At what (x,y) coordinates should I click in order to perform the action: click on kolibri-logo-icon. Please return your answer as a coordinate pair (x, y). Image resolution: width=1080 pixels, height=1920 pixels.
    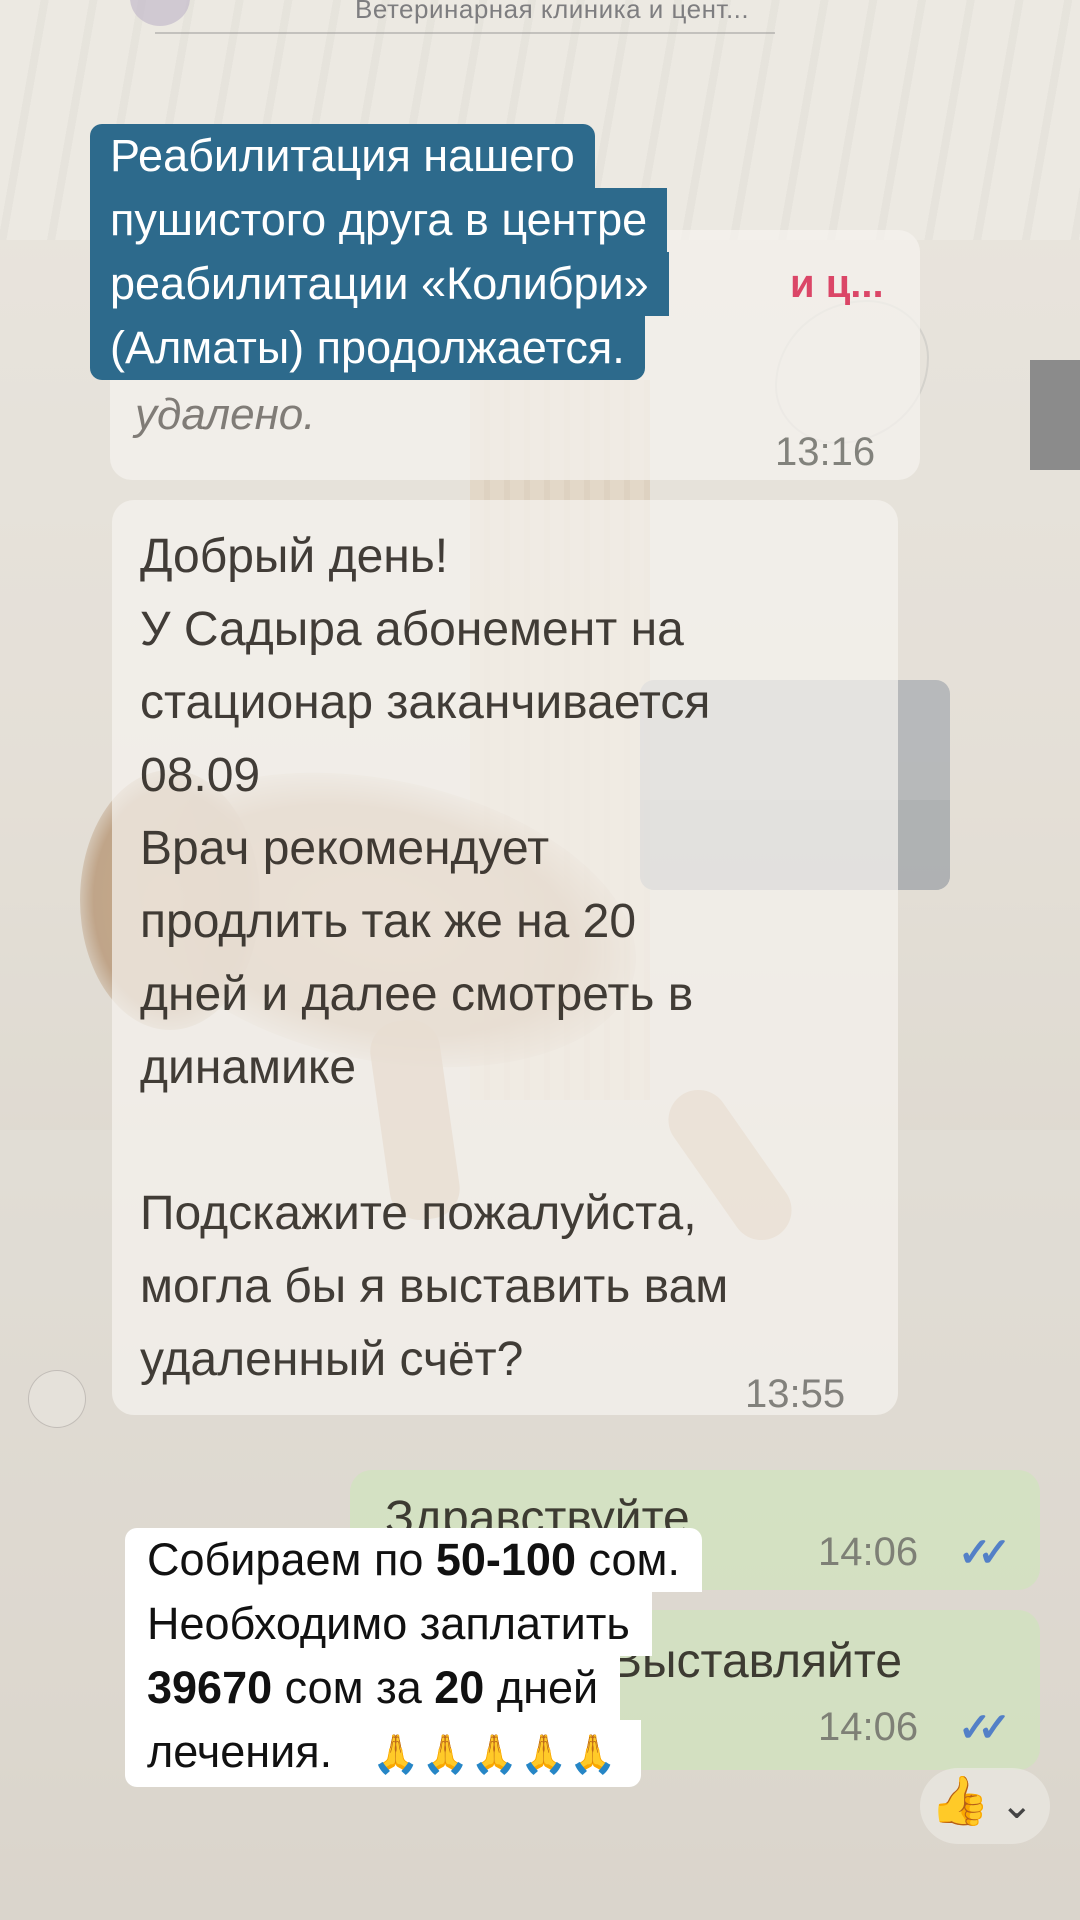
    Looking at the image, I should click on (57, 1399).